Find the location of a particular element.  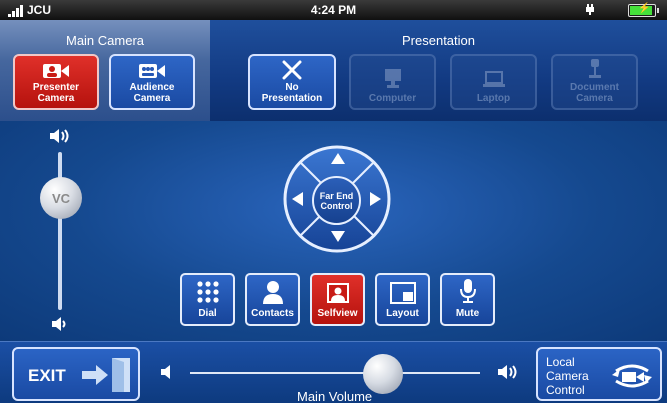

audience-camera-icon is located at coordinates (152, 71).